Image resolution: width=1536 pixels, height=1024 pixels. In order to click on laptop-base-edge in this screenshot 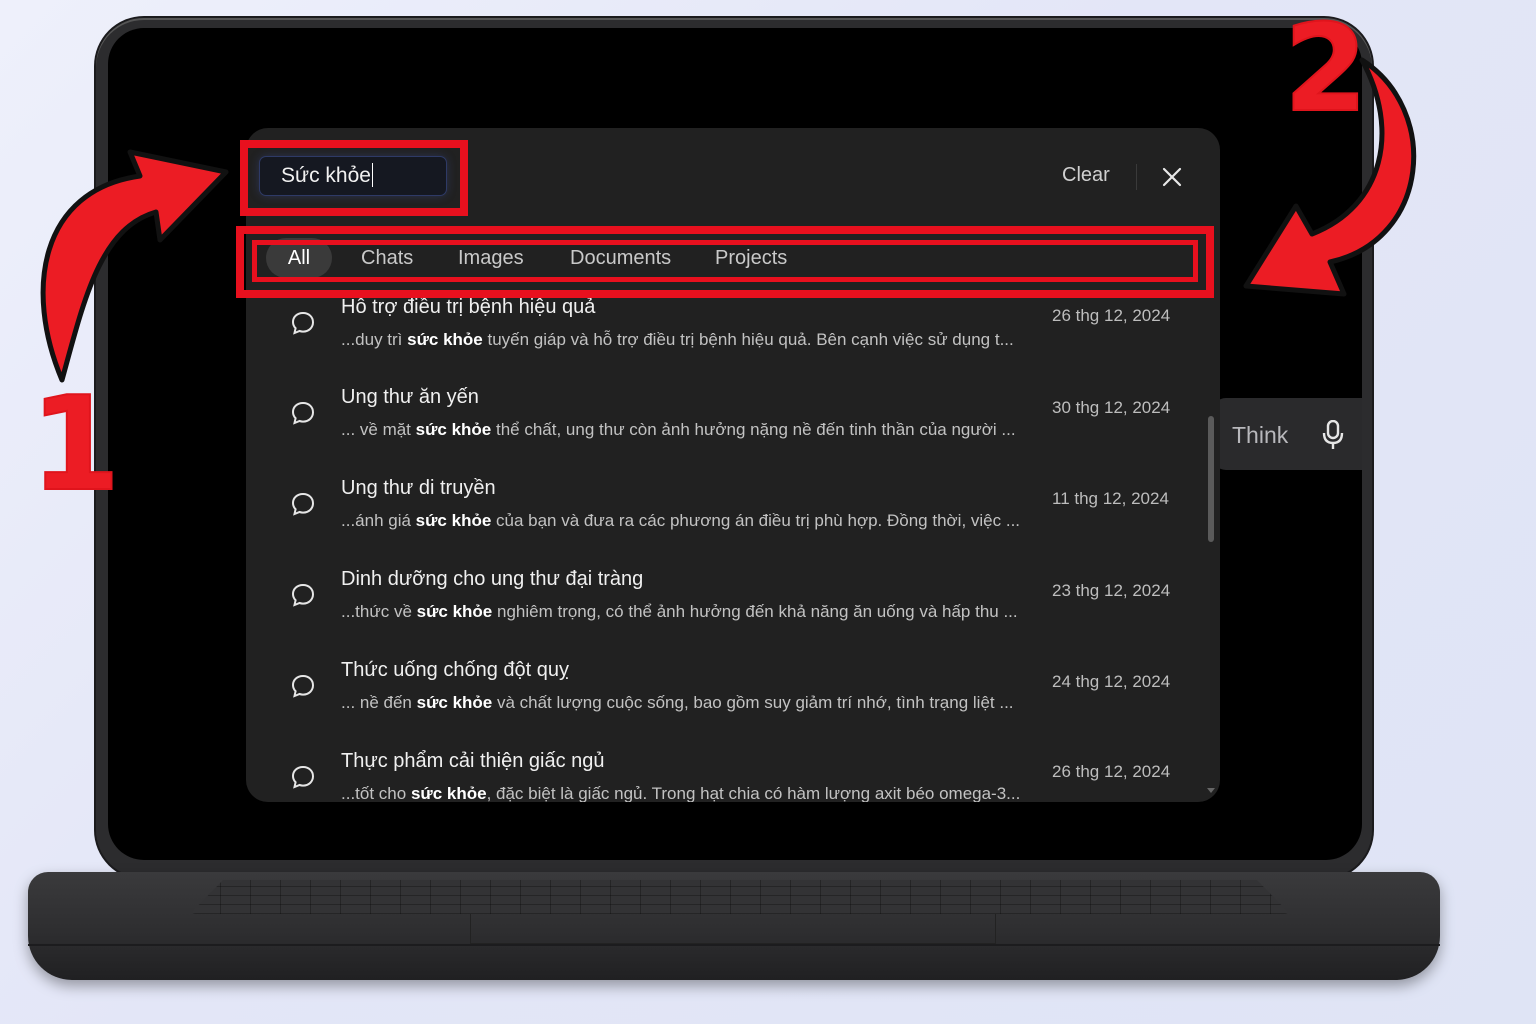, I will do `click(734, 945)`.